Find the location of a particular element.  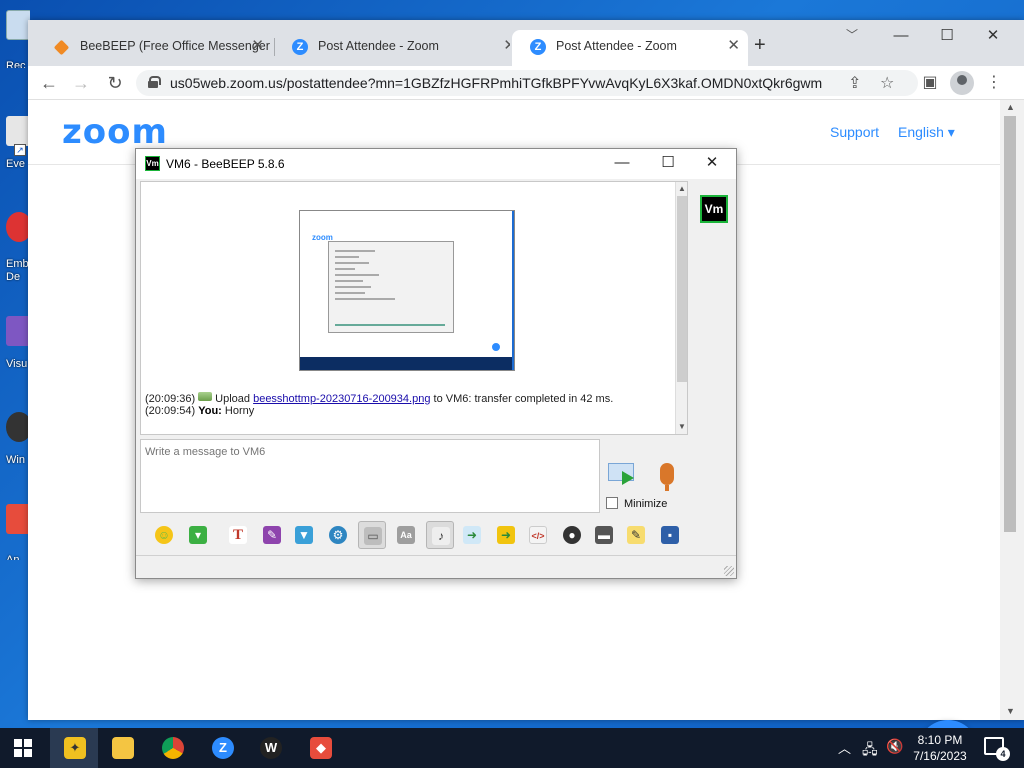

settings-button: ⚙ is located at coordinates (338, 535).